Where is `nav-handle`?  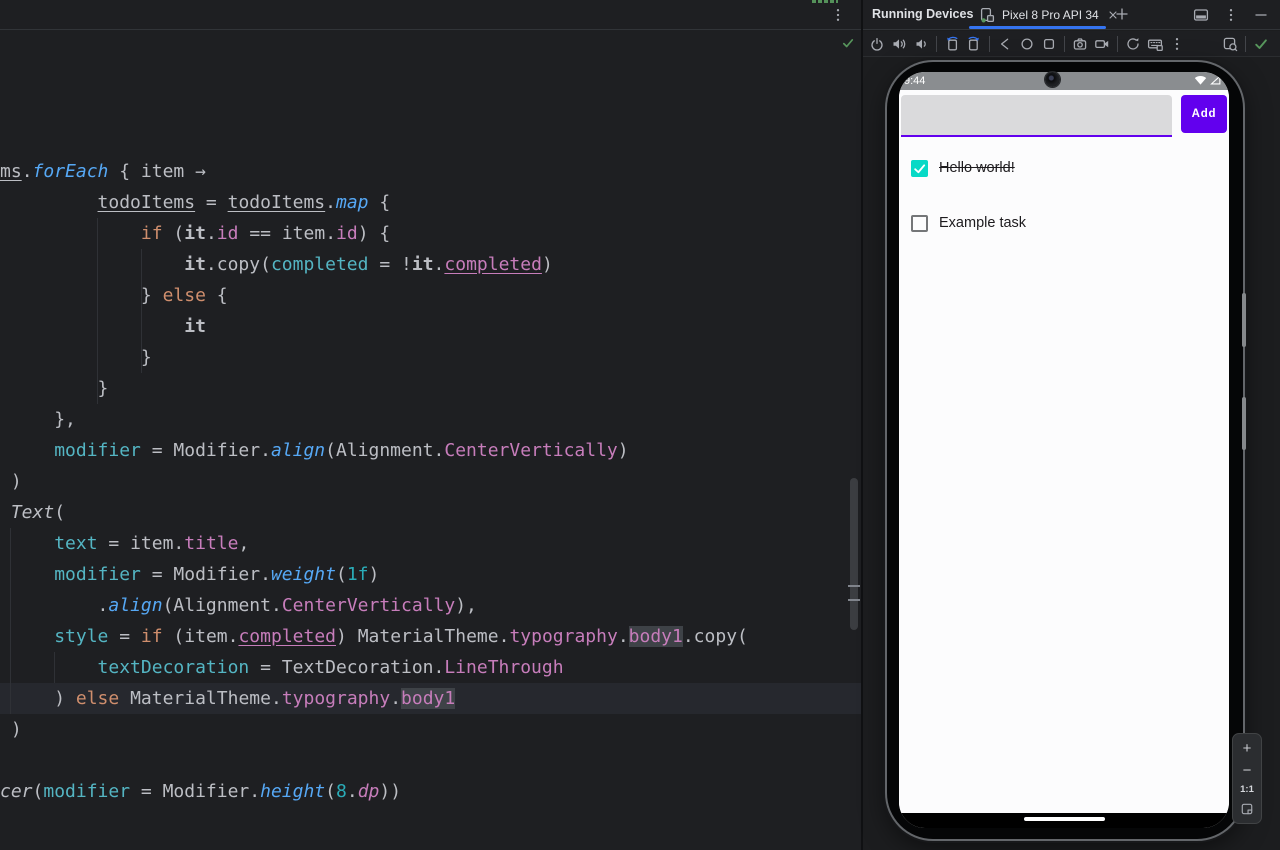
nav-handle is located at coordinates (1064, 819).